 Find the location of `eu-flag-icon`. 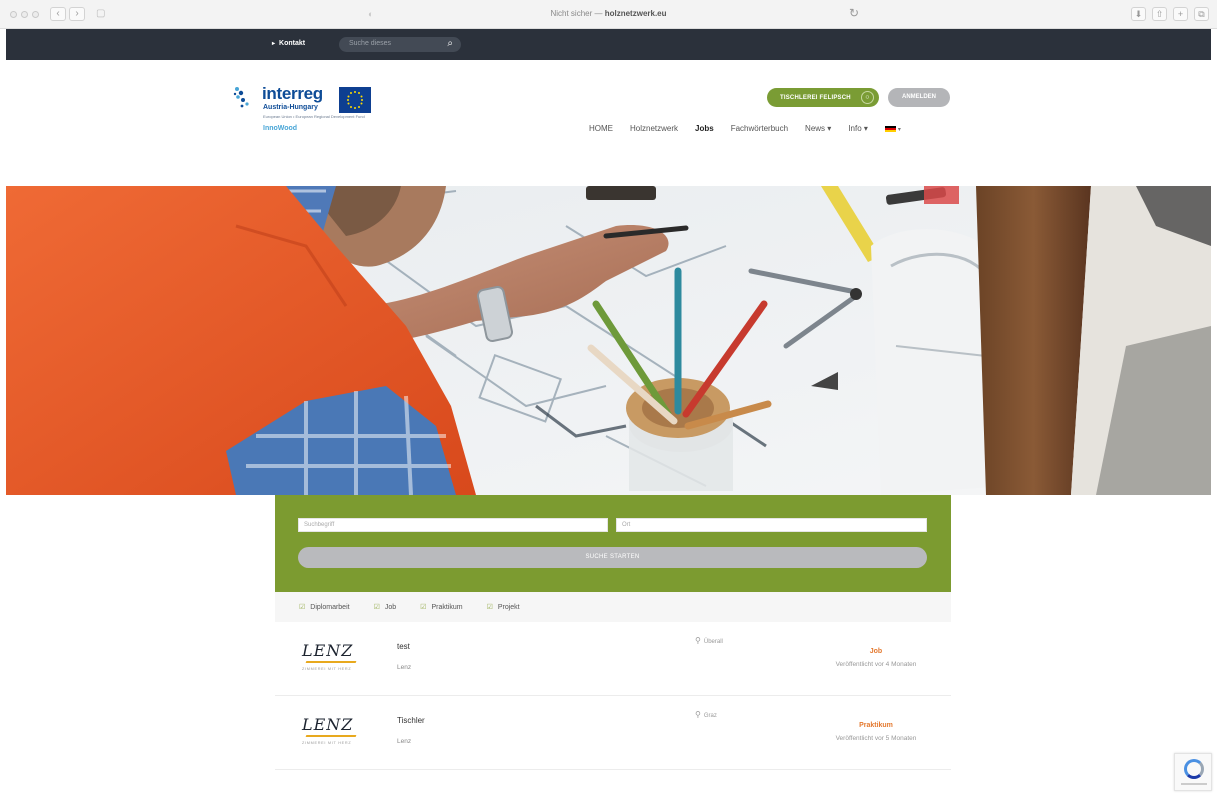

eu-flag-icon is located at coordinates (355, 100).